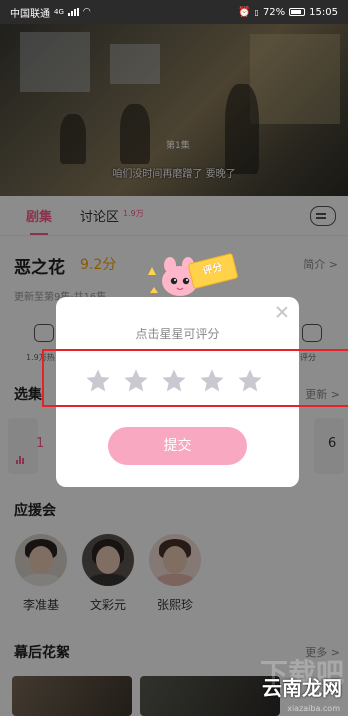 This screenshot has width=348, height=716. I want to click on wifi-icon: ◠, so click(86, 12).